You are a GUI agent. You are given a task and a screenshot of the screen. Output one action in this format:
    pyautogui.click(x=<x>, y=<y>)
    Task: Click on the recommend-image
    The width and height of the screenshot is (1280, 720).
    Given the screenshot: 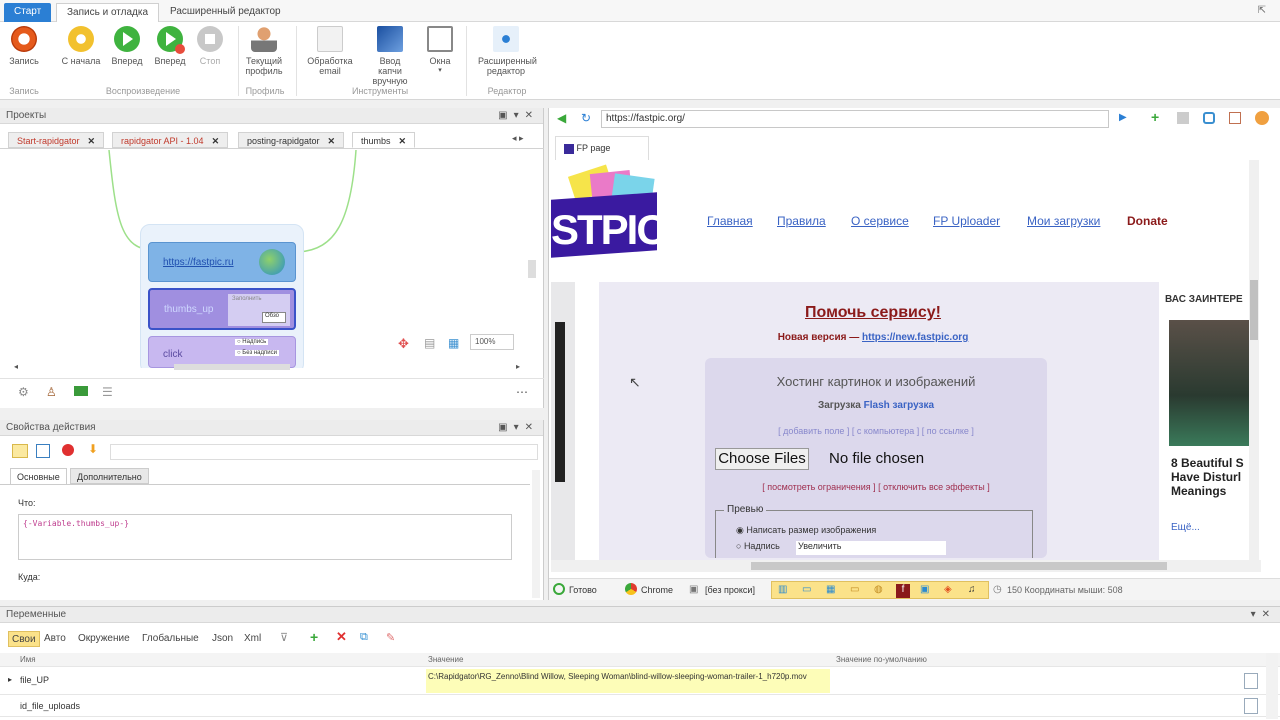 What is the action you would take?
    pyautogui.click(x=1214, y=383)
    